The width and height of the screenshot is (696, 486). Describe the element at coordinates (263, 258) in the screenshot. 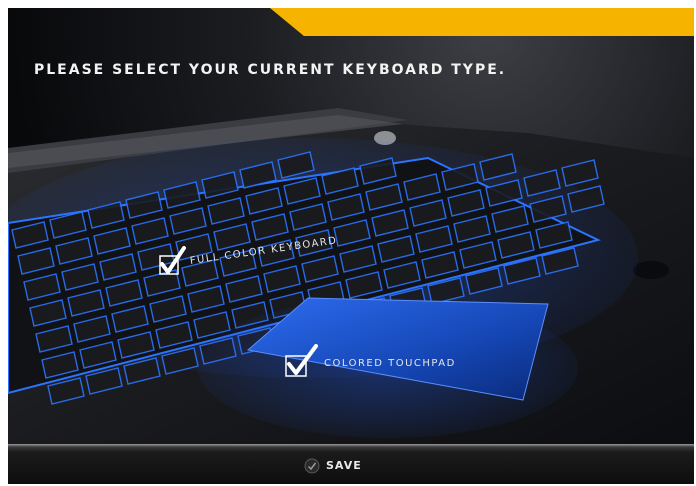

I see `full-color-keyboard-option: Full Color Keyboard` at that location.